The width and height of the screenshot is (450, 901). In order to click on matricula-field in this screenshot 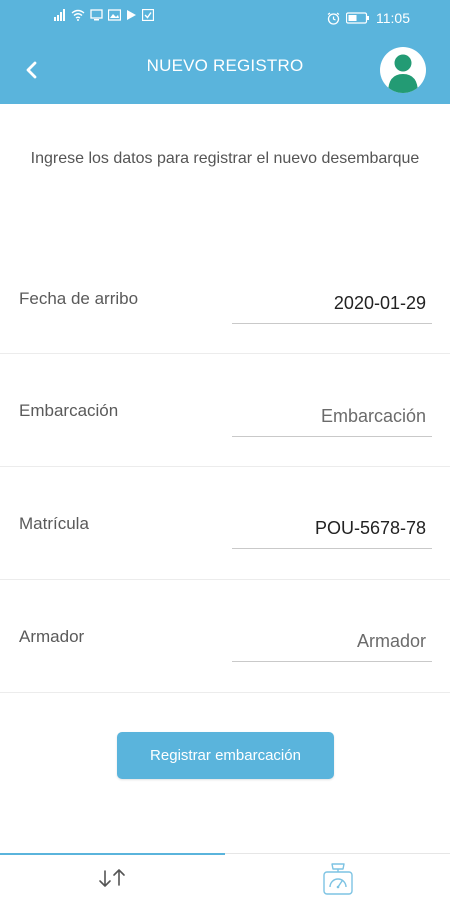, I will do `click(332, 532)`.